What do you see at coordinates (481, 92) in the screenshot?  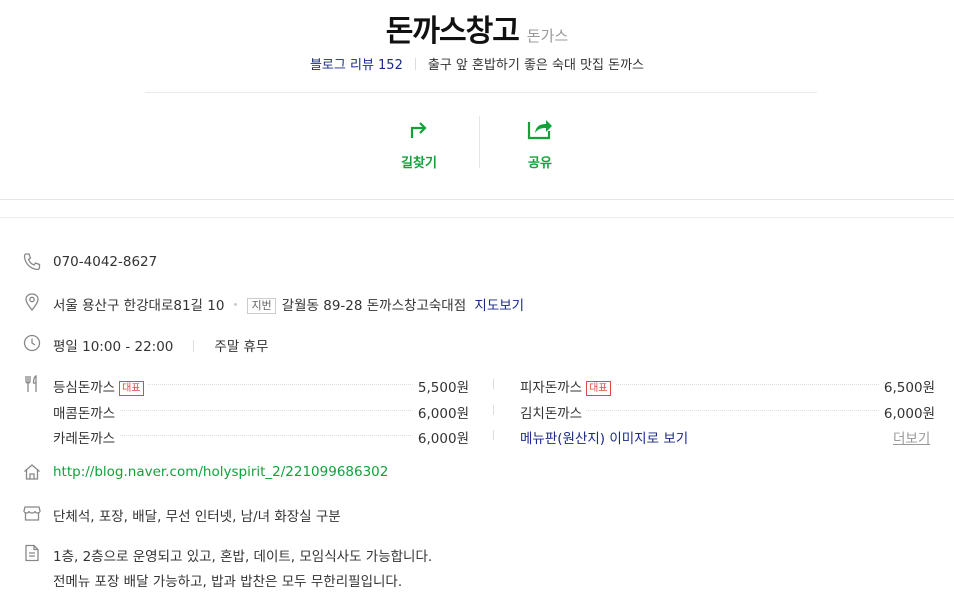 I see `header-divider` at bounding box center [481, 92].